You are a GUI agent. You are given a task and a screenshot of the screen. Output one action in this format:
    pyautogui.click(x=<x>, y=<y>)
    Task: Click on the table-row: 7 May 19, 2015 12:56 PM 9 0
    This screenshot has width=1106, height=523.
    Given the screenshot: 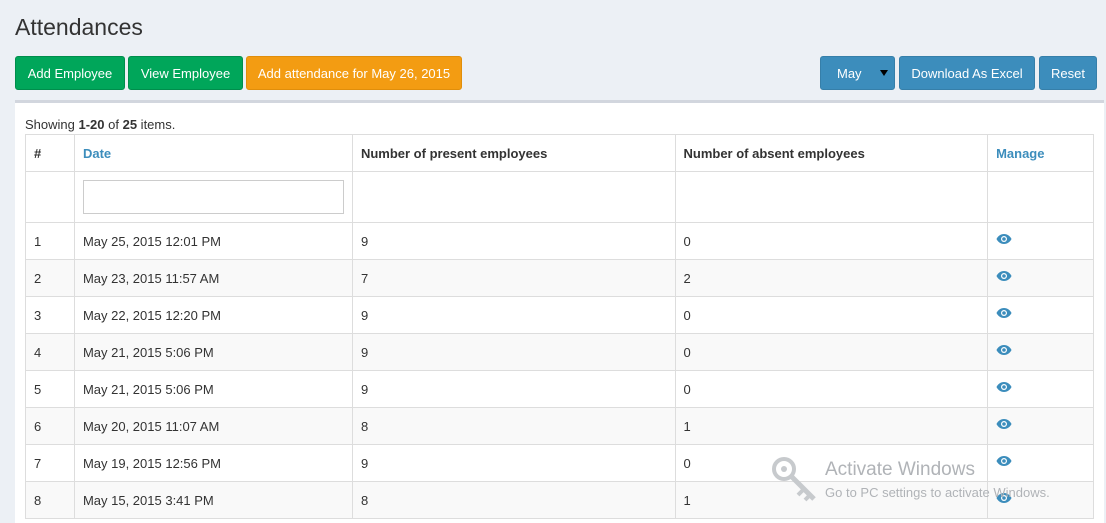 What is the action you would take?
    pyautogui.click(x=559, y=463)
    